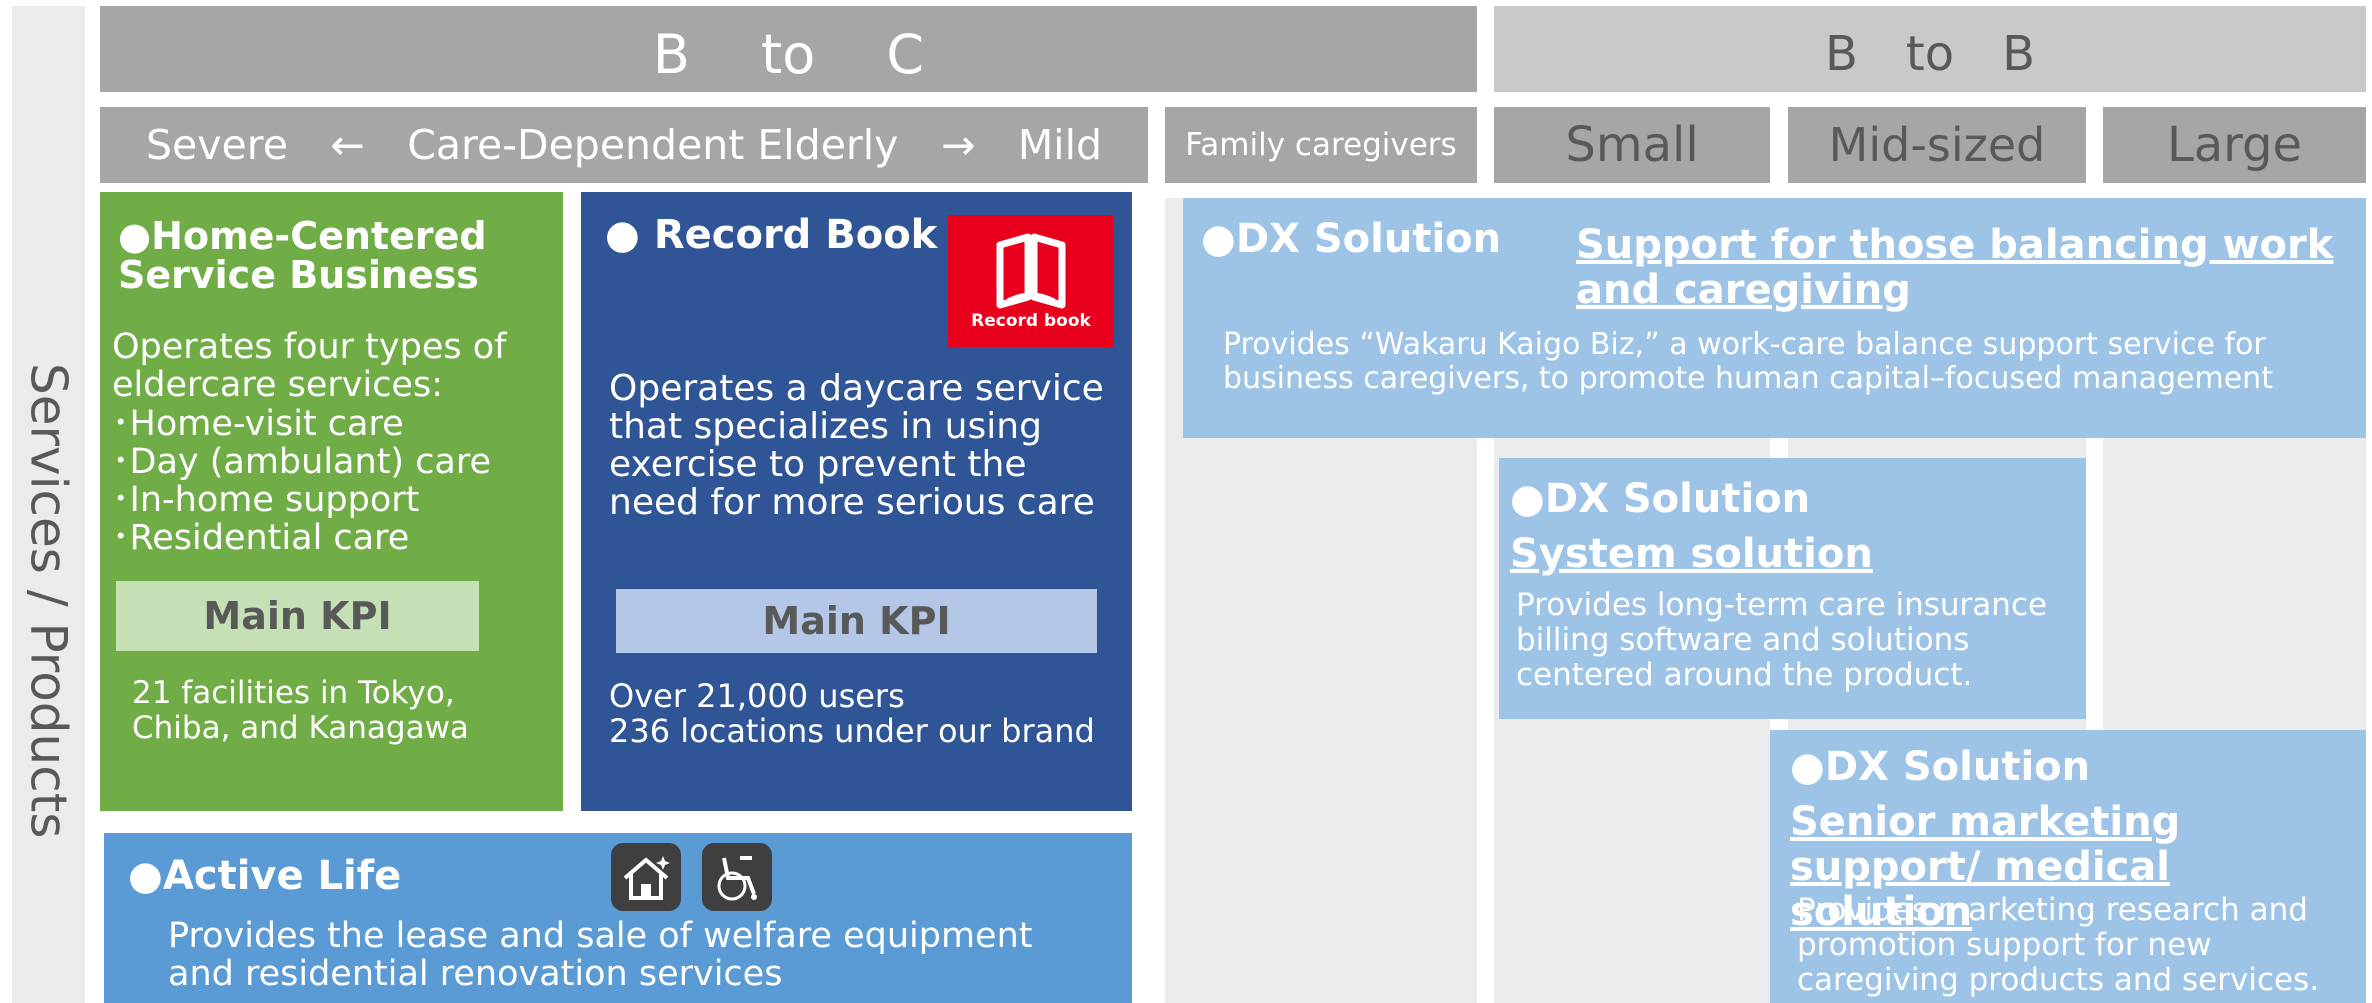 Image resolution: width=2372 pixels, height=1003 pixels. I want to click on family-caregivers-label: Family caregivers, so click(1321, 145).